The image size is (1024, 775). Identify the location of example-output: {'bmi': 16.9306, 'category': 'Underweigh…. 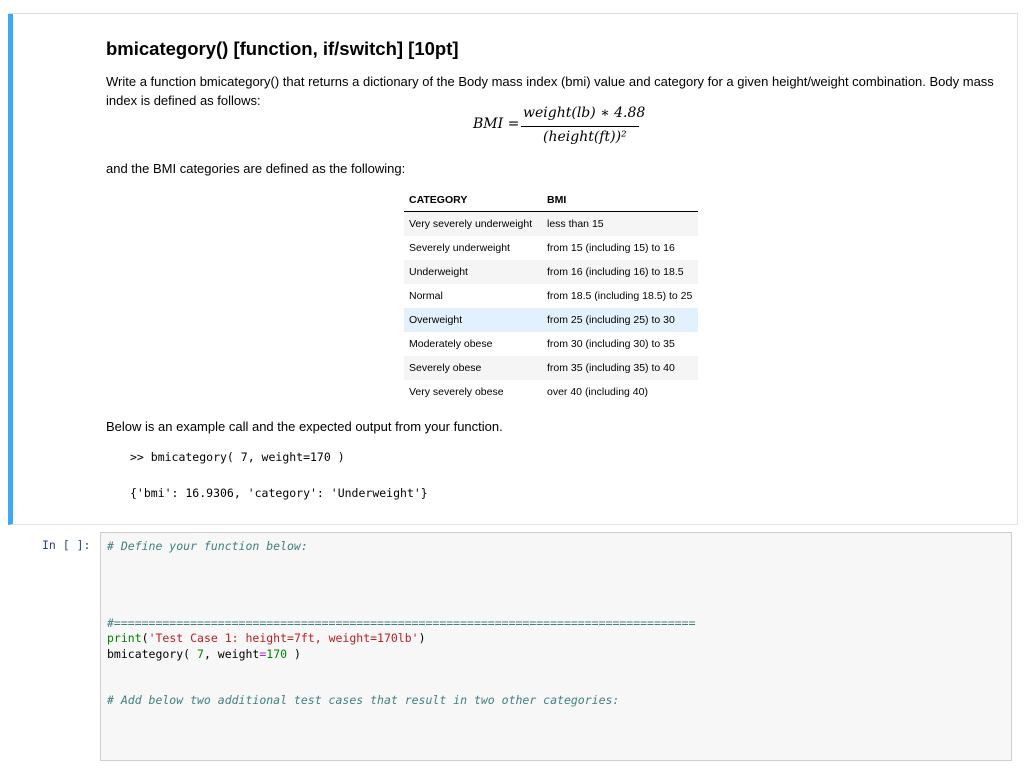
(279, 493).